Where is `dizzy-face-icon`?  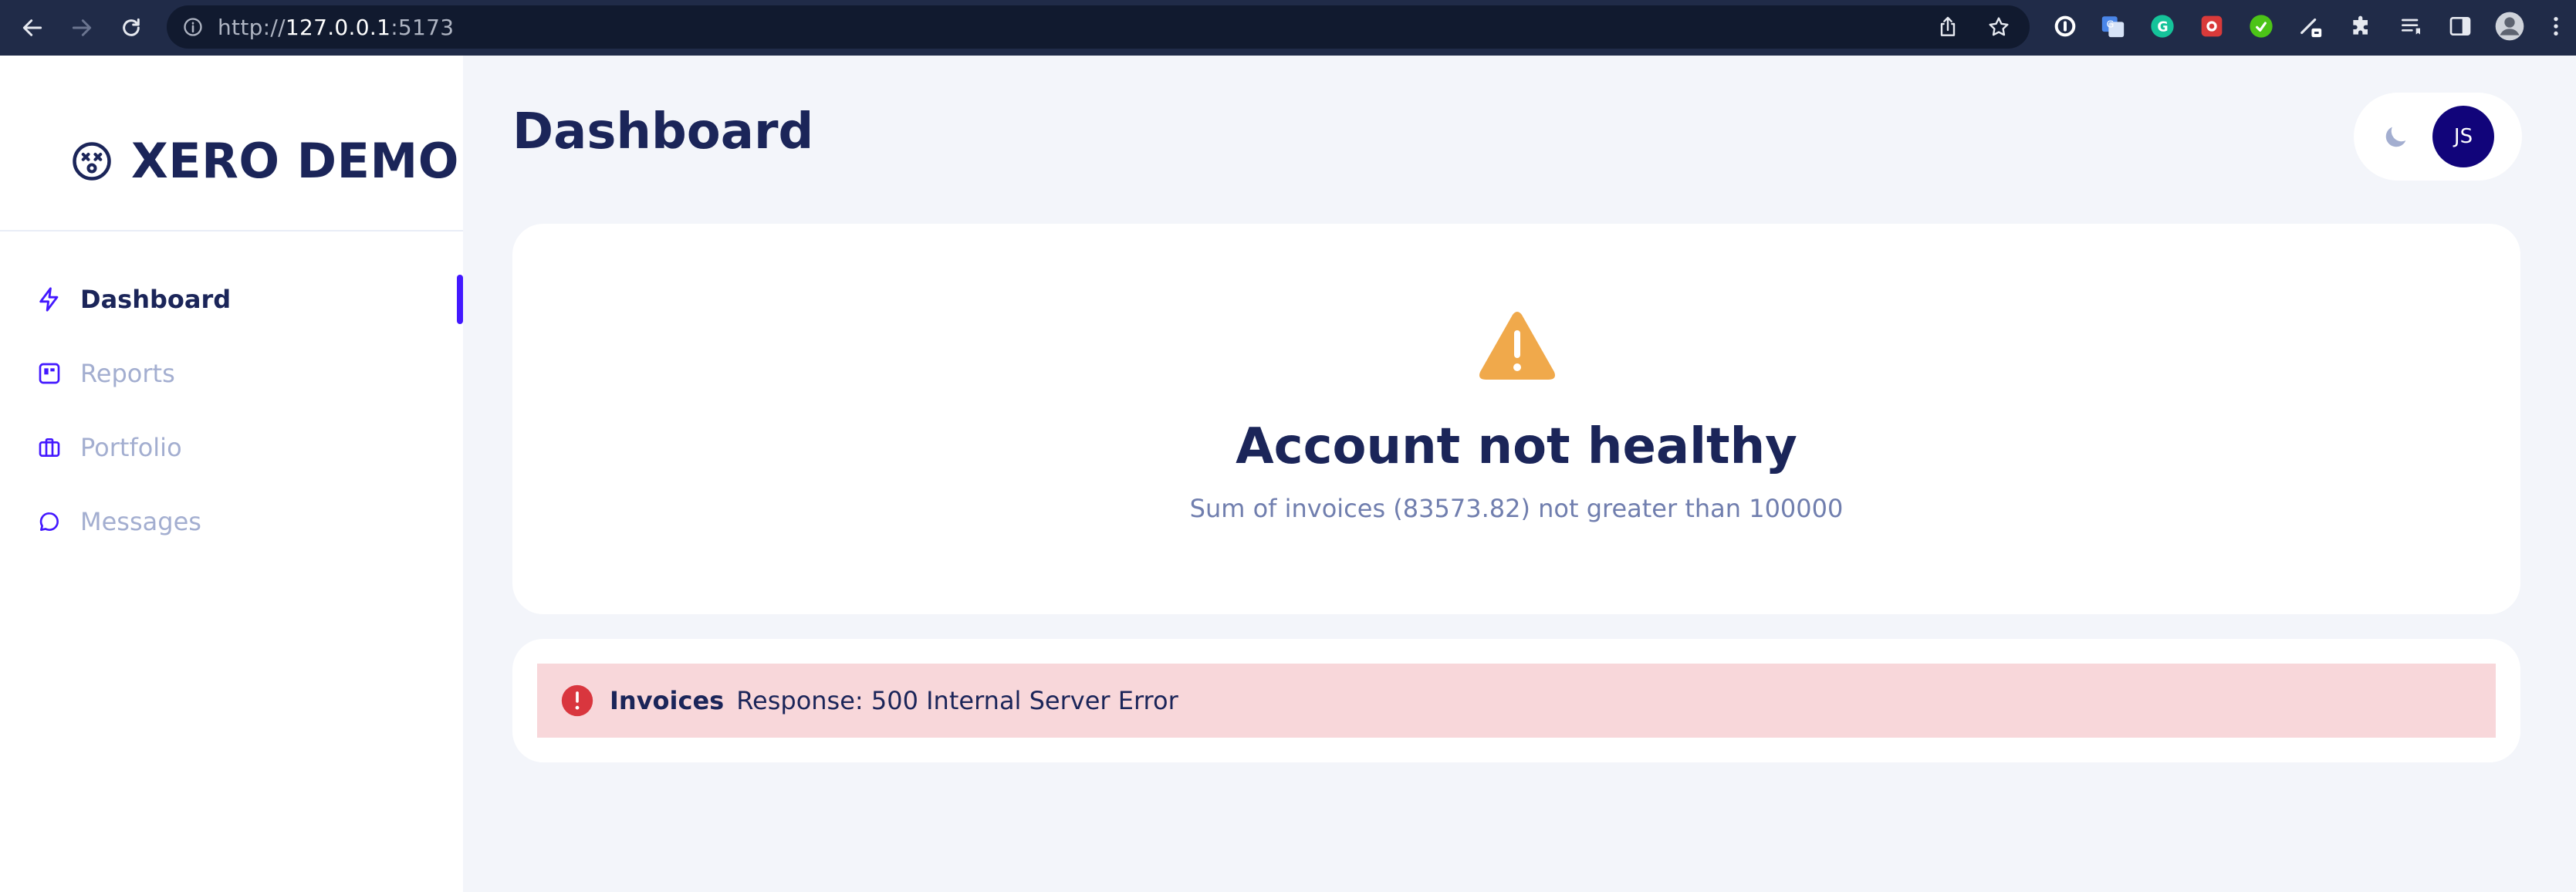
dizzy-face-icon is located at coordinates (92, 161).